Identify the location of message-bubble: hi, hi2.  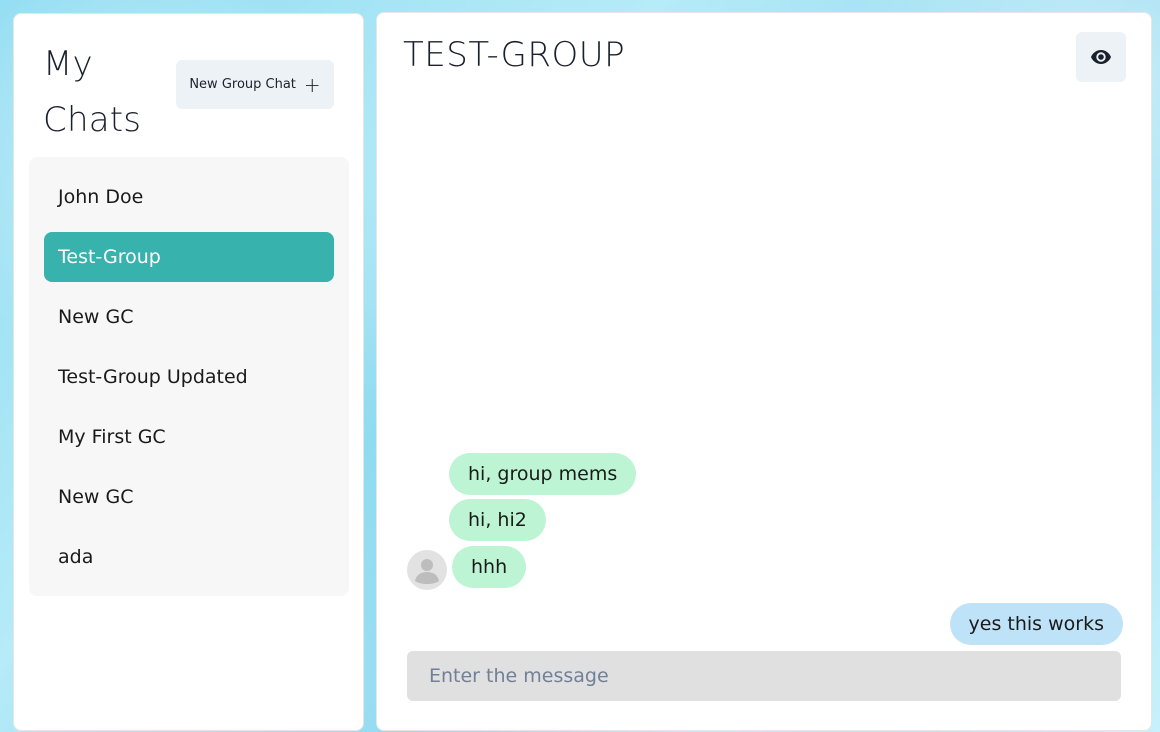
(497, 520).